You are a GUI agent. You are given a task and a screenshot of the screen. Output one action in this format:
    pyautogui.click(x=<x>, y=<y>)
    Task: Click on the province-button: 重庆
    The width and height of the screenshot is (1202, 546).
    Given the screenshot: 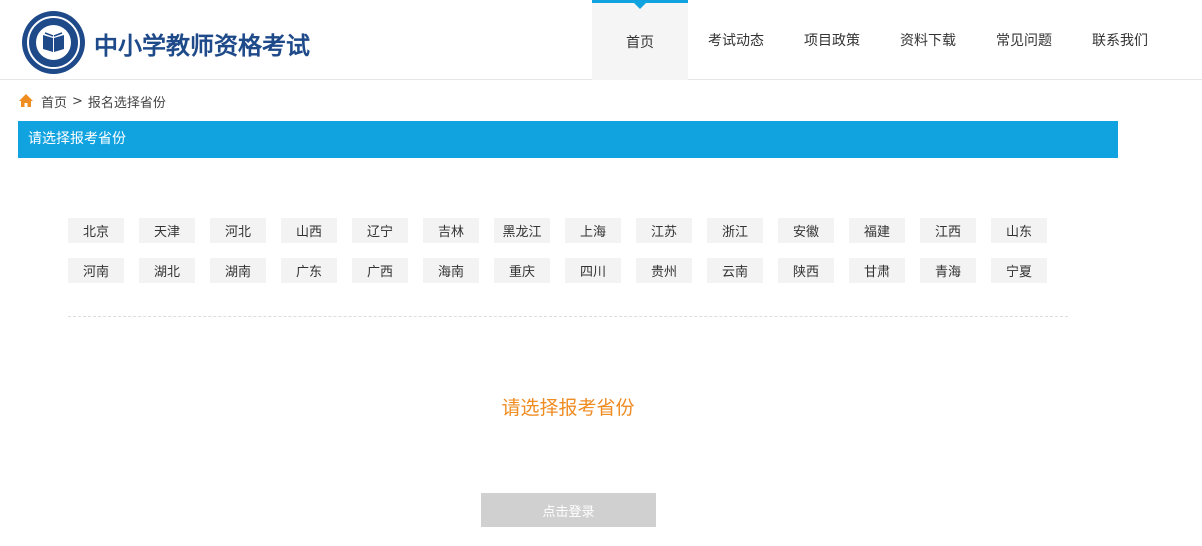 What is the action you would take?
    pyautogui.click(x=522, y=270)
    